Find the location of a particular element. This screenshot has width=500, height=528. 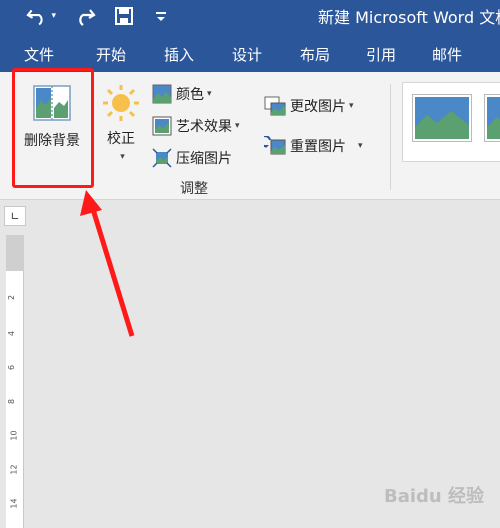

watermark: Baidu 经验 is located at coordinates (434, 496).